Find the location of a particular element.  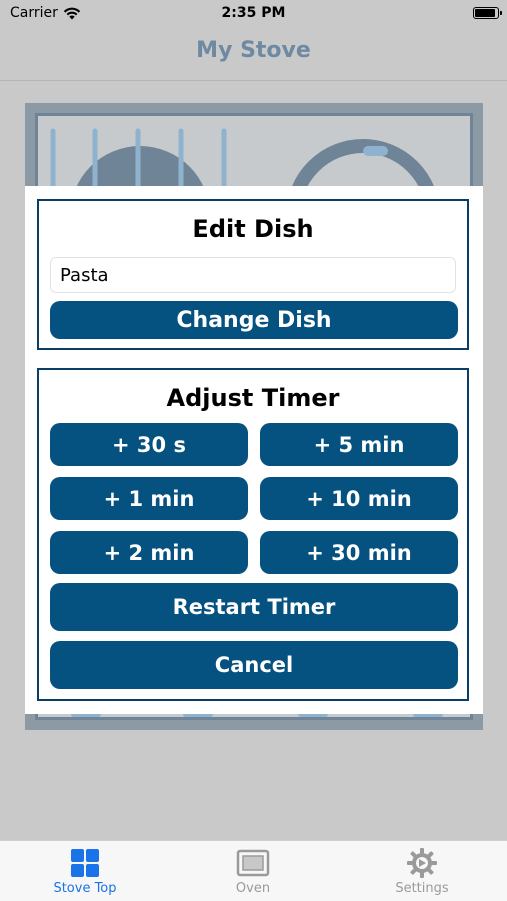

tab-label: Settings is located at coordinates (422, 888).